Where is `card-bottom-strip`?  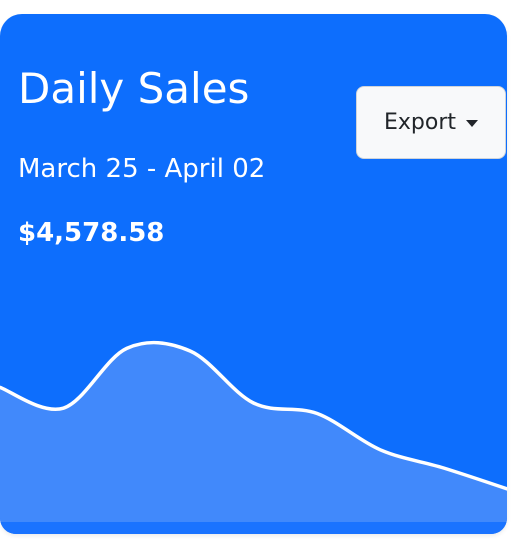
card-bottom-strip is located at coordinates (253, 528).